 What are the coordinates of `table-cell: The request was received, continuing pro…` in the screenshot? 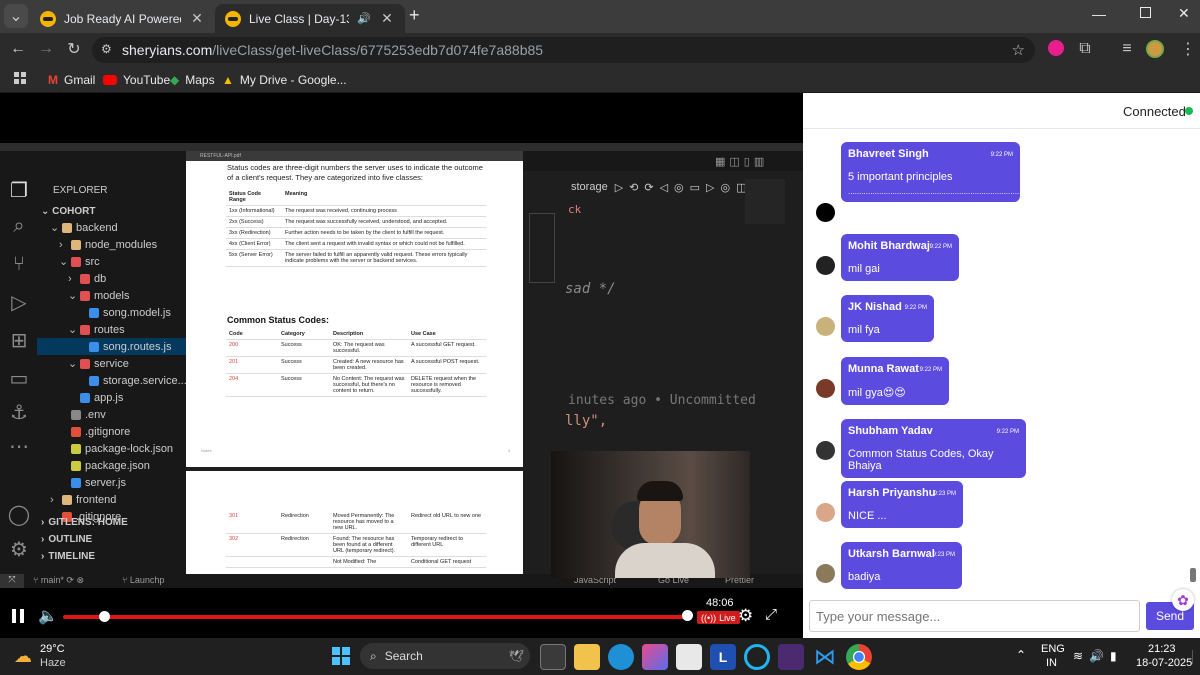 It's located at (384, 211).